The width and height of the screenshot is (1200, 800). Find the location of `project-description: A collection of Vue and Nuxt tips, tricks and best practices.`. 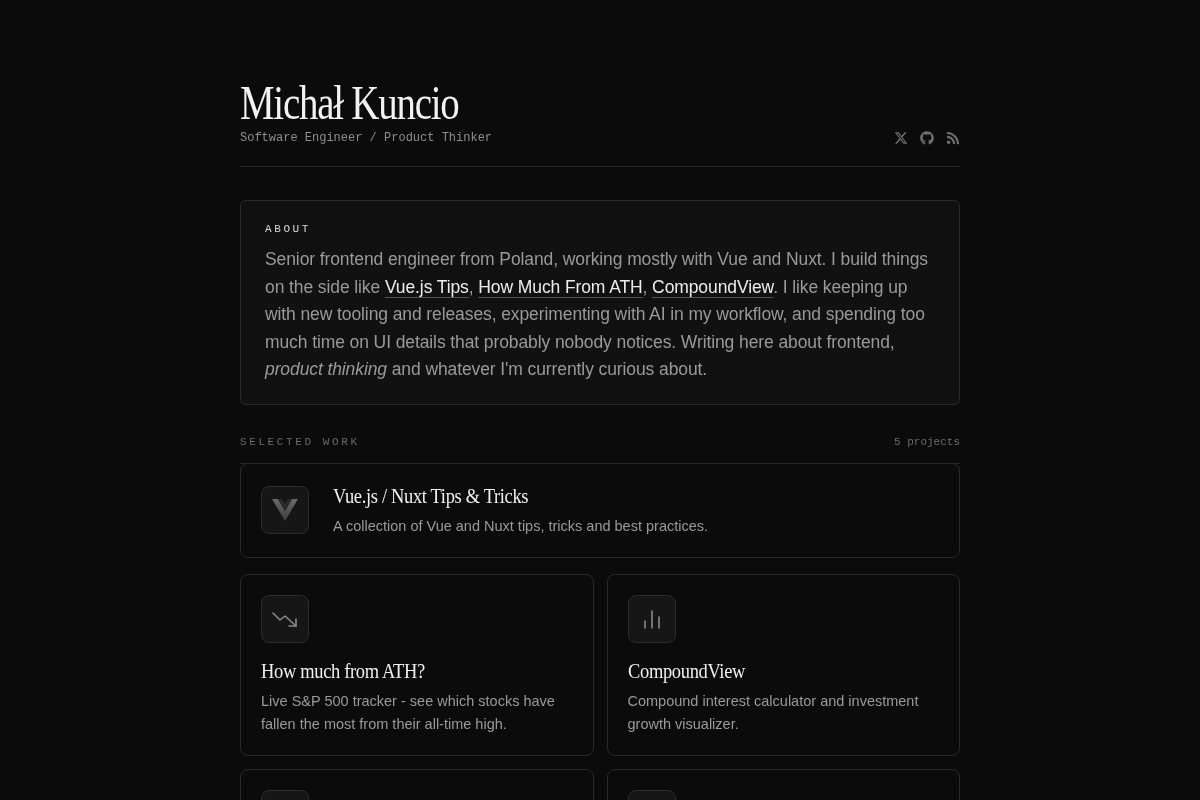

project-description: A collection of Vue and Nuxt tips, tricks and best practices. is located at coordinates (521, 526).